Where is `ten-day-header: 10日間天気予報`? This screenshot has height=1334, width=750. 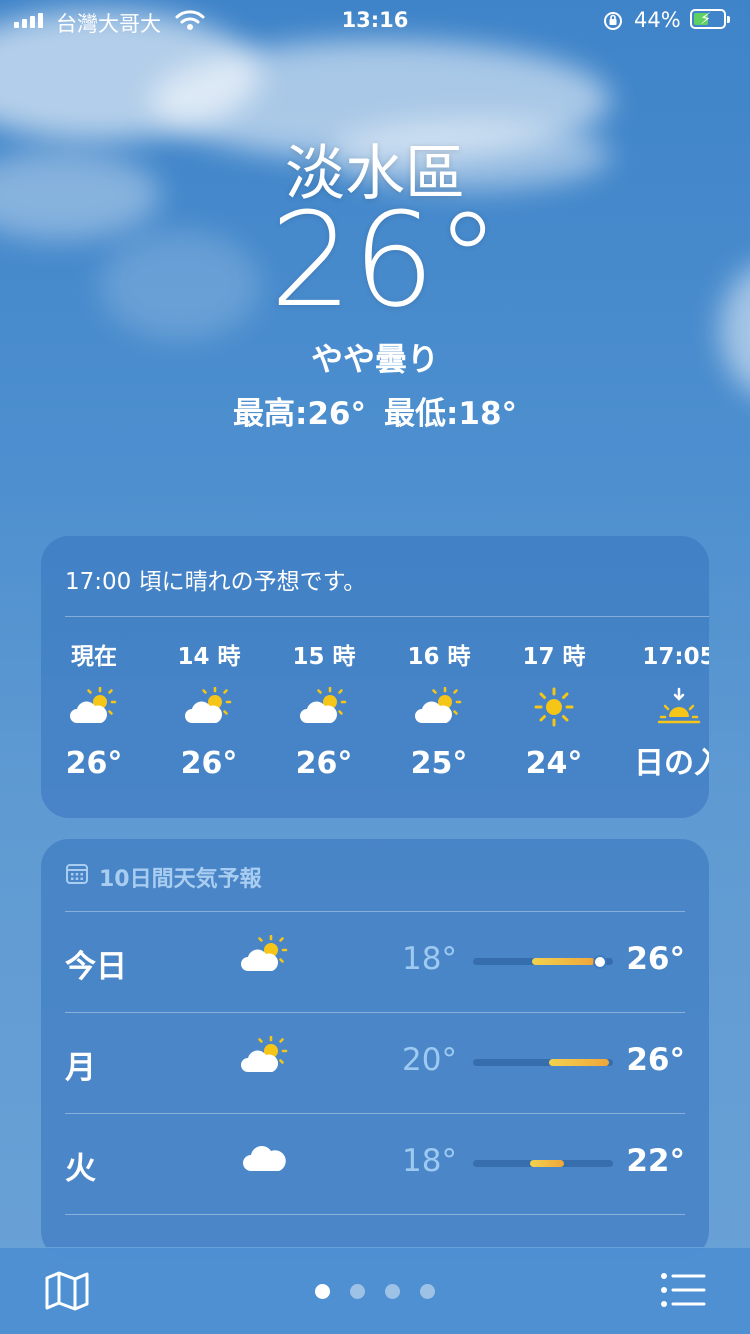
ten-day-header: 10日間天気予報 is located at coordinates (163, 877).